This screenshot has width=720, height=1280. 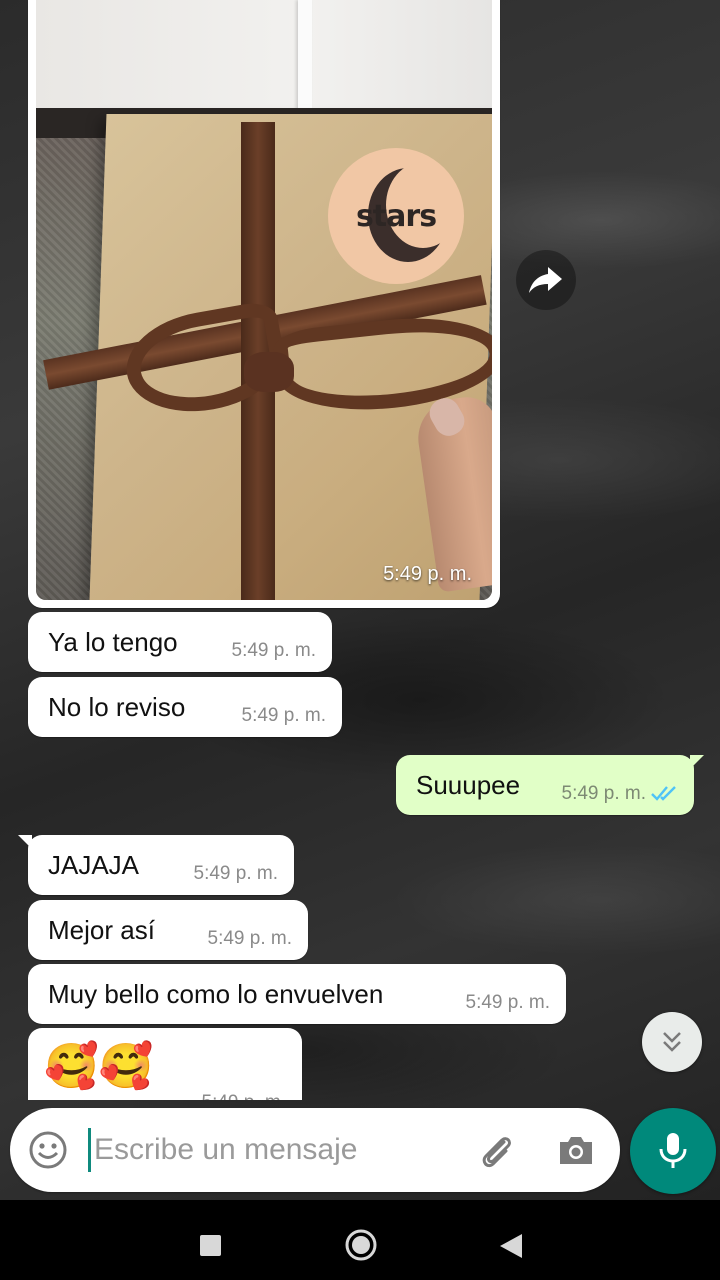 I want to click on paperclip-icon, so click(x=496, y=1150).